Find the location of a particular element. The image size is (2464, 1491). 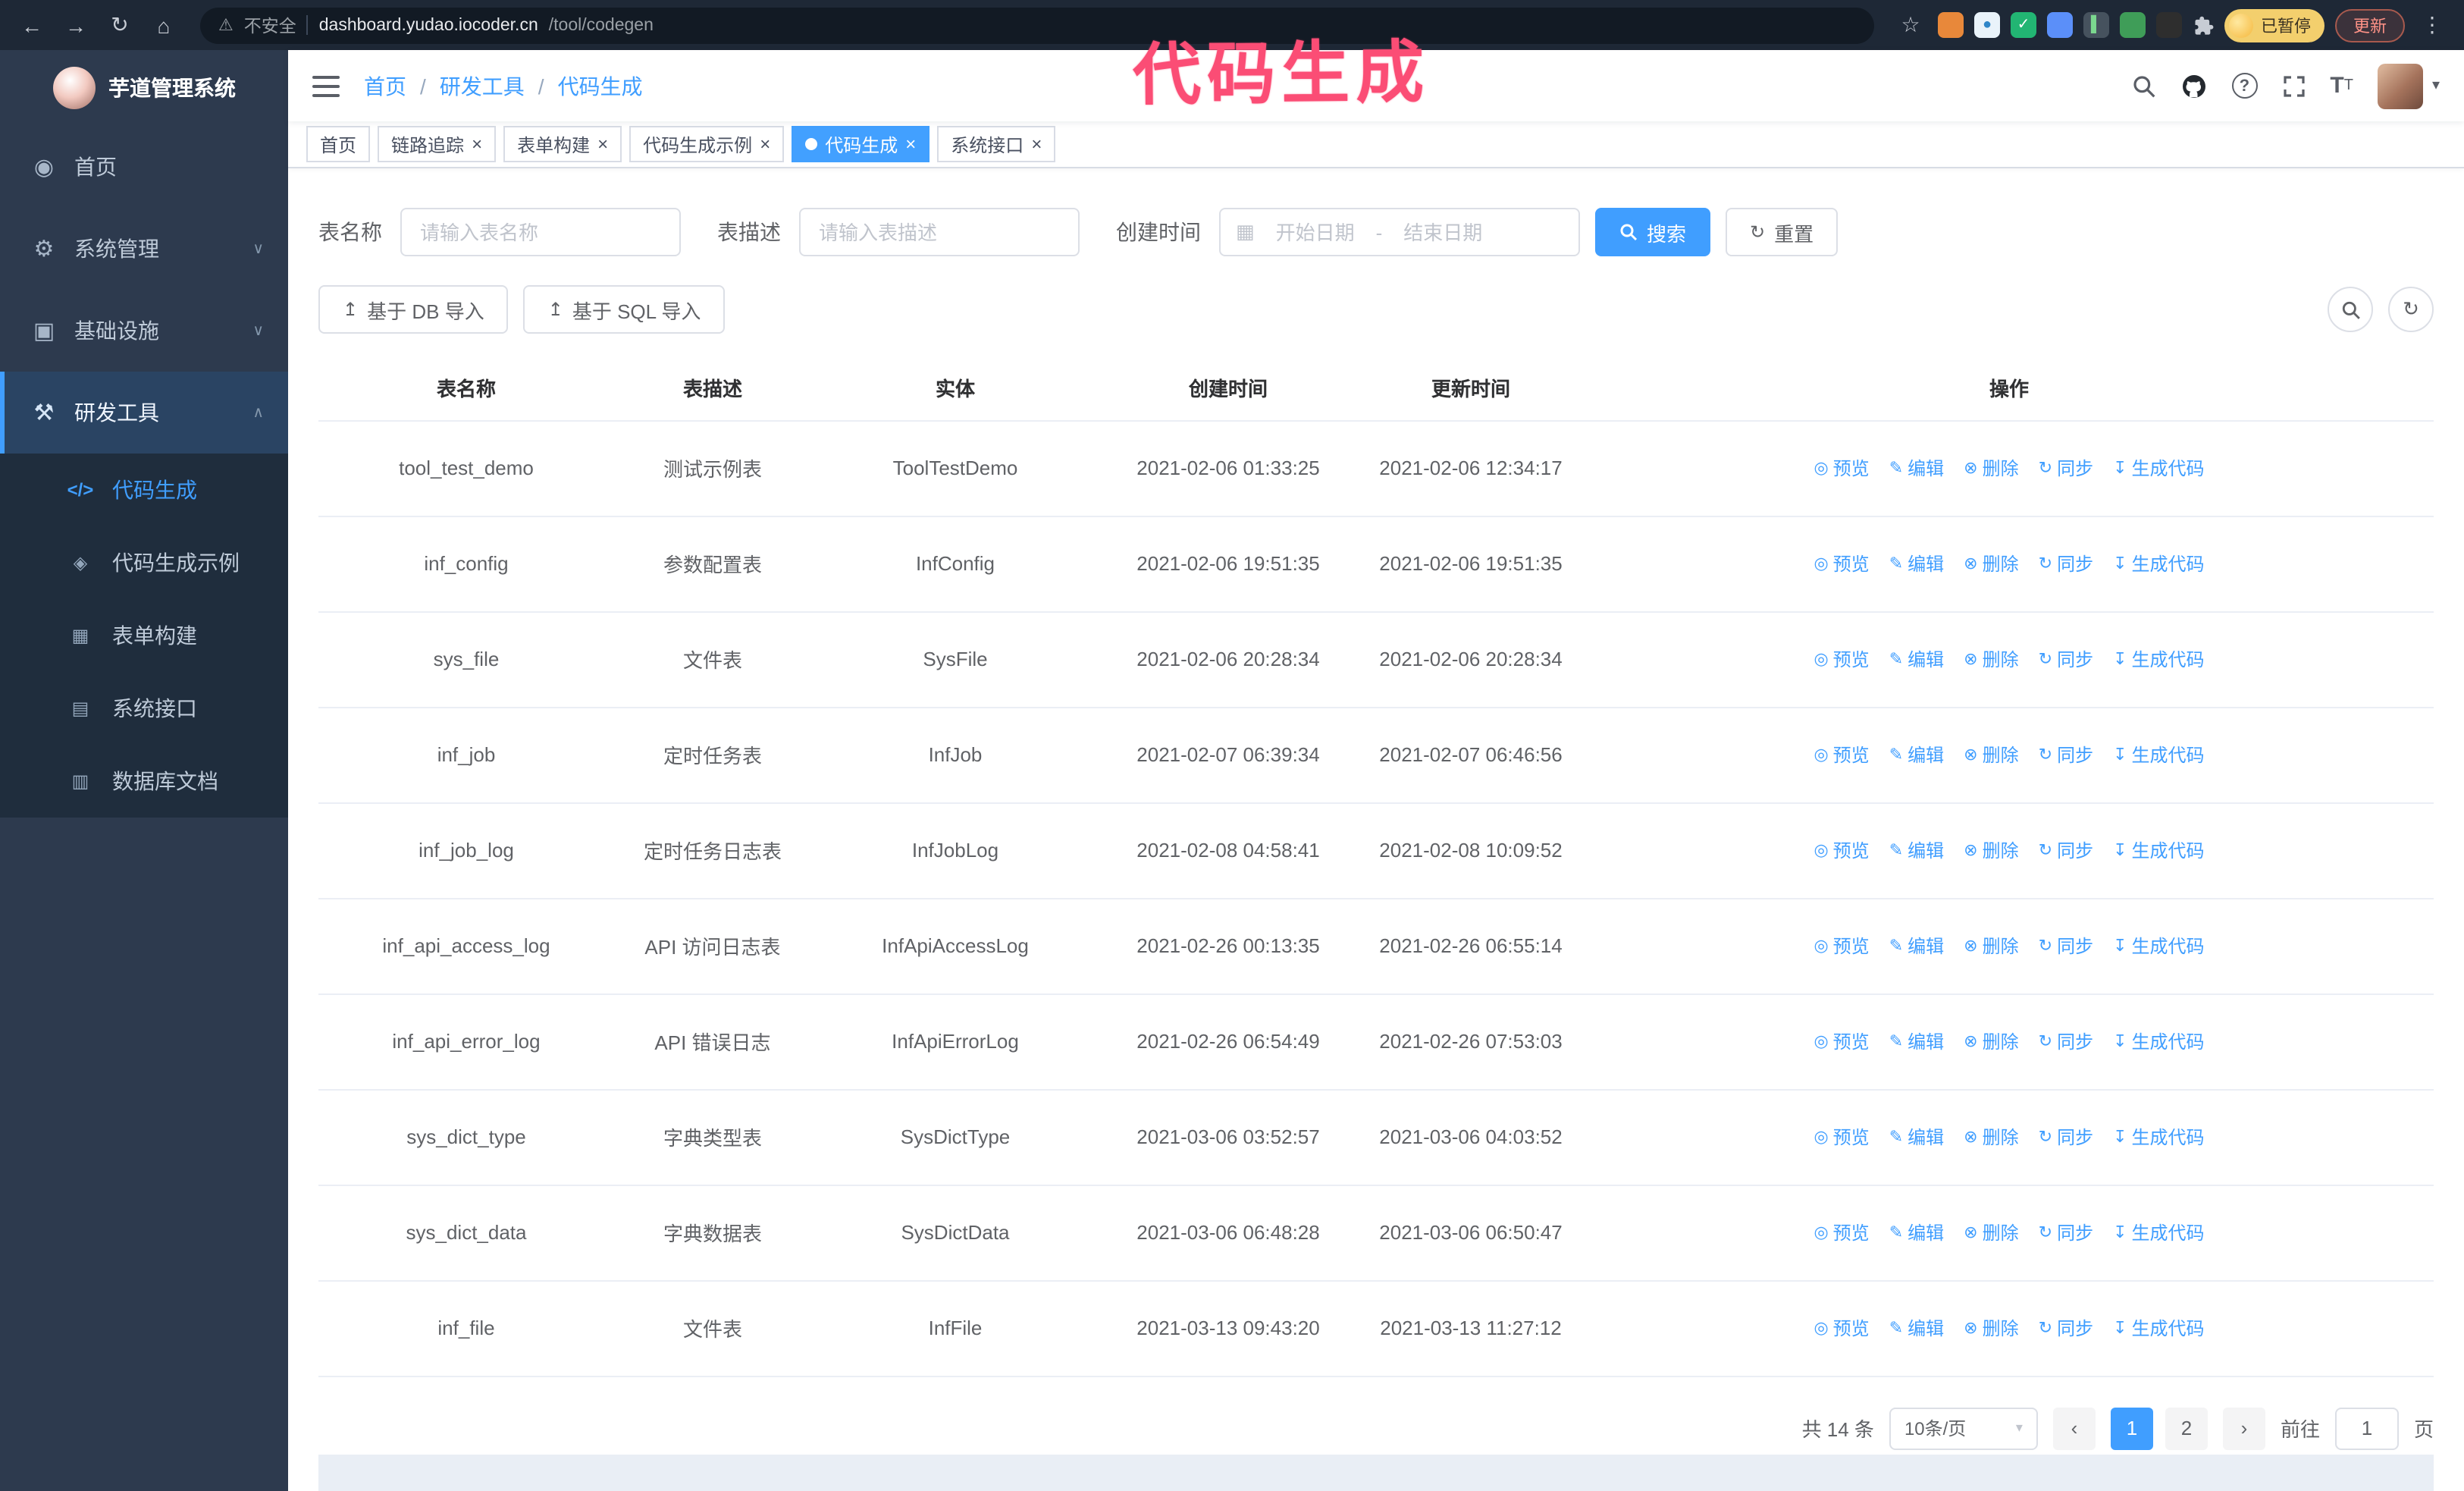

table-name-input is located at coordinates (540, 232).